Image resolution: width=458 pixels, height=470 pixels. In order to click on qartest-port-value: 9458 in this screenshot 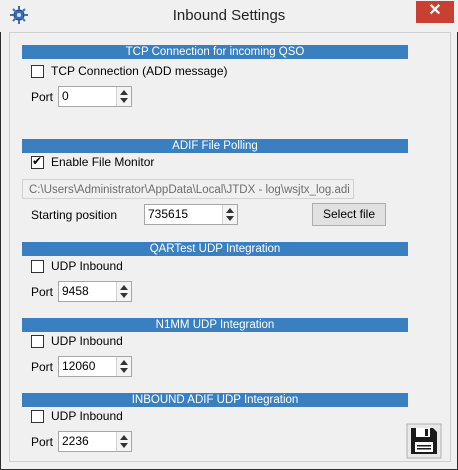, I will do `click(75, 291)`.